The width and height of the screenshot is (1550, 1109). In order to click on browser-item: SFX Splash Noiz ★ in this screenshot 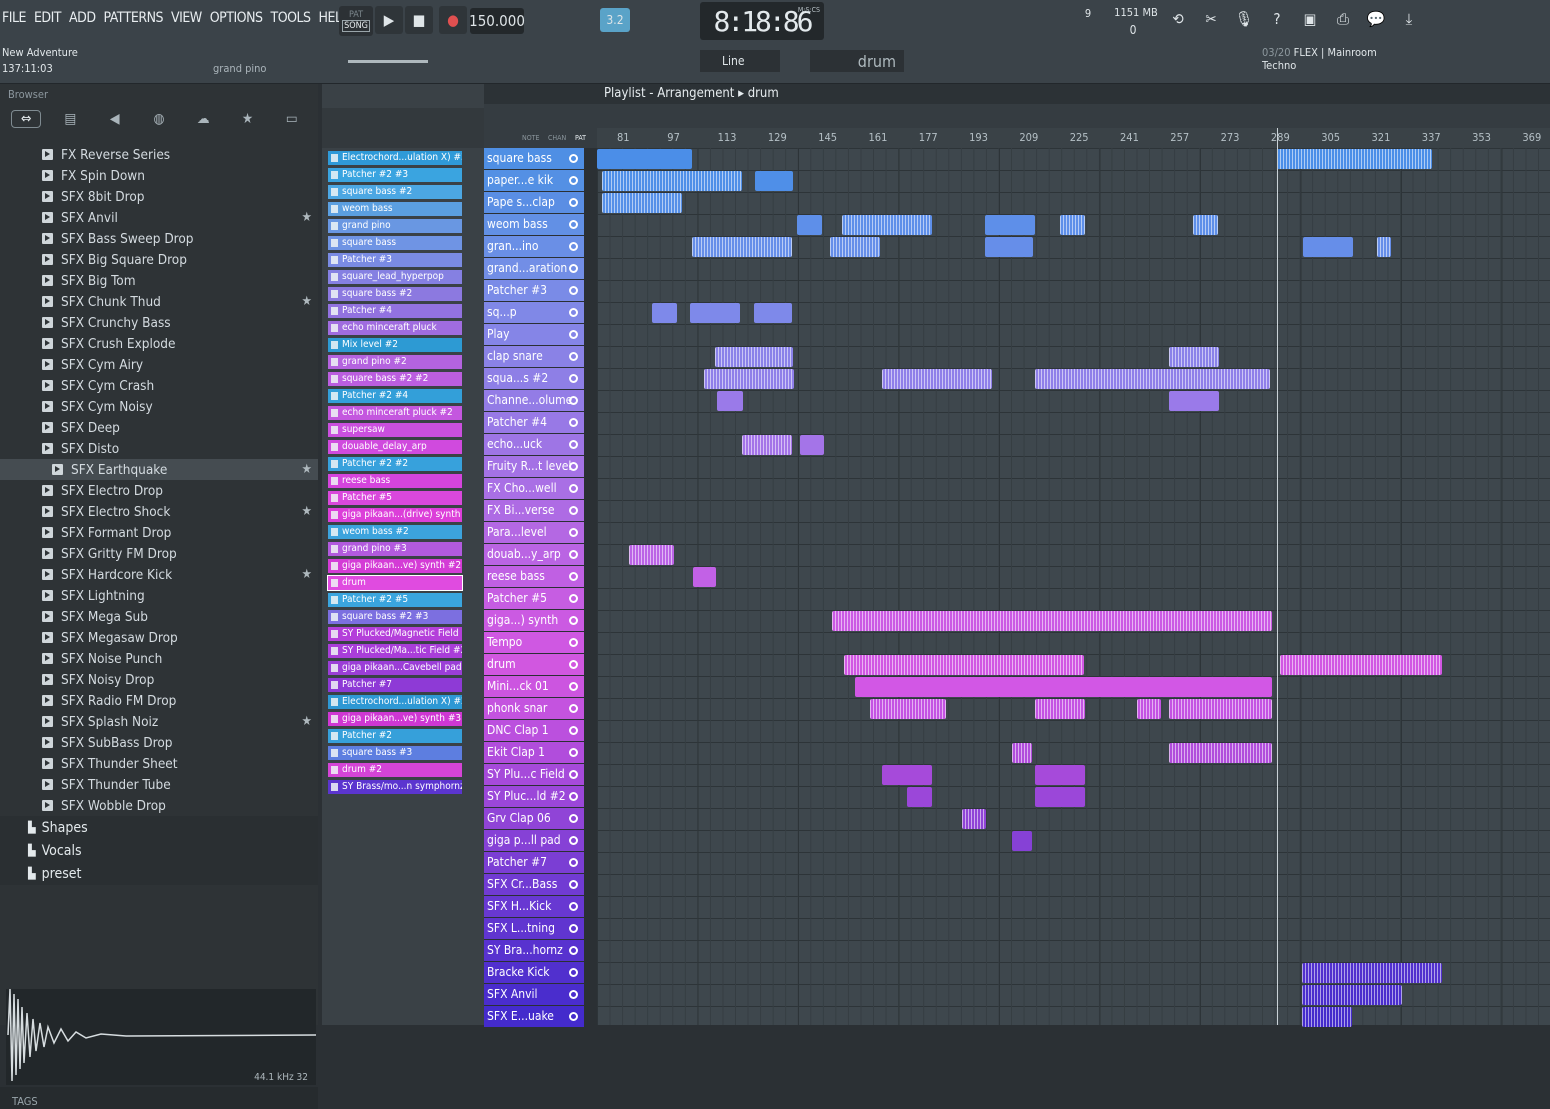, I will do `click(159, 721)`.